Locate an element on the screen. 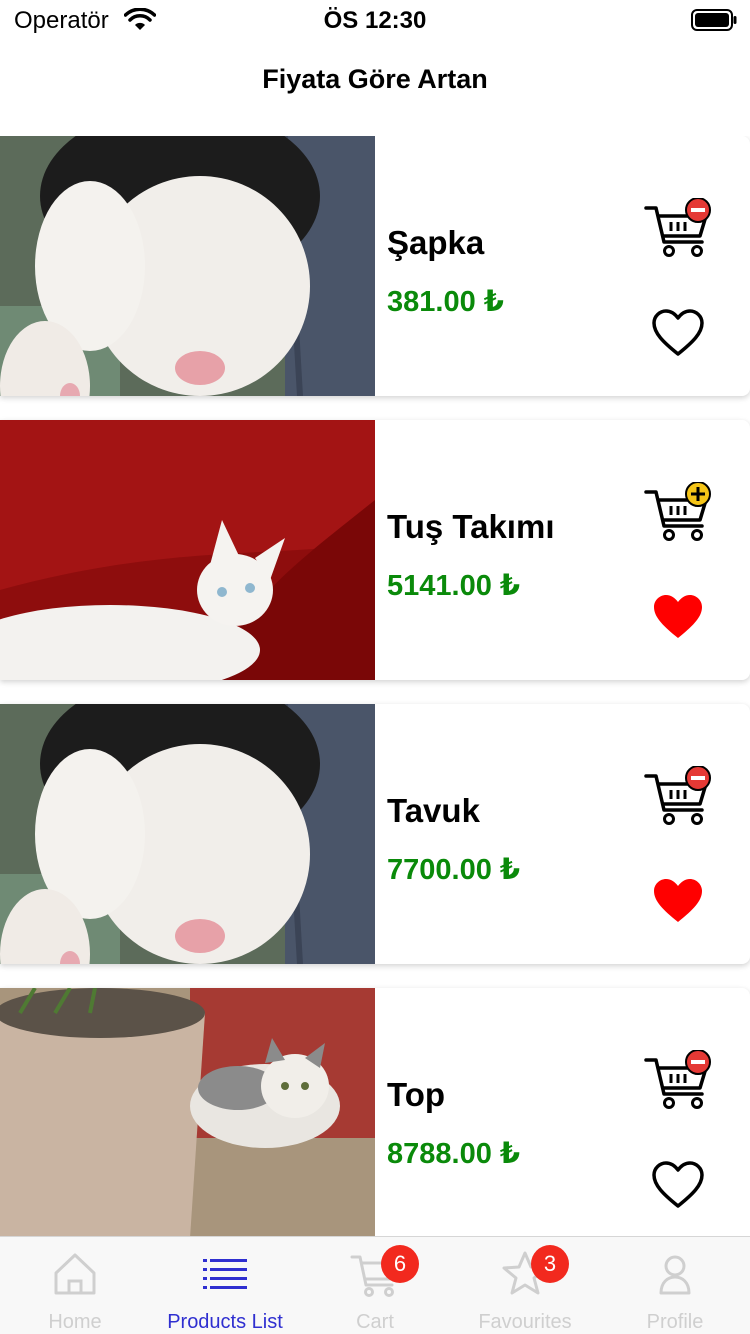 The height and width of the screenshot is (1334, 750). tab-profile: Profile is located at coordinates (675, 1285).